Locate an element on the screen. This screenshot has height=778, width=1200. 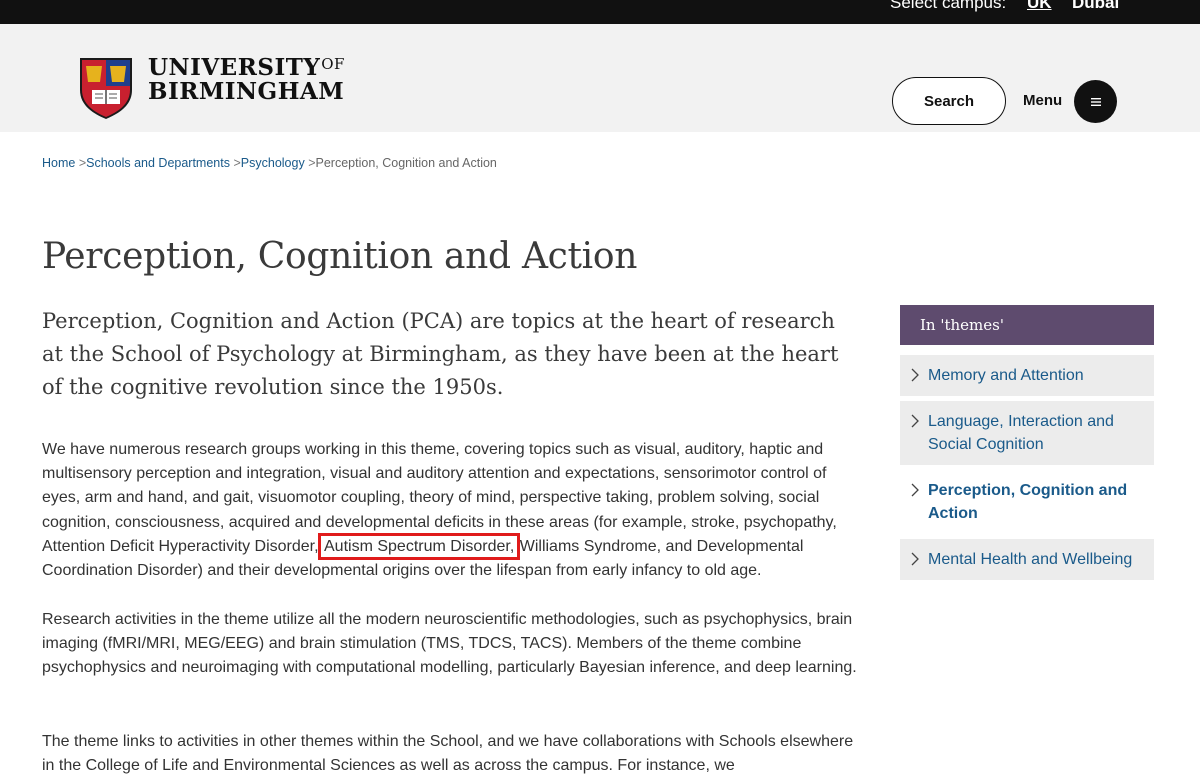
sidebar-item-mental-health: Mental Health and Wellbeing is located at coordinates (1027, 559).